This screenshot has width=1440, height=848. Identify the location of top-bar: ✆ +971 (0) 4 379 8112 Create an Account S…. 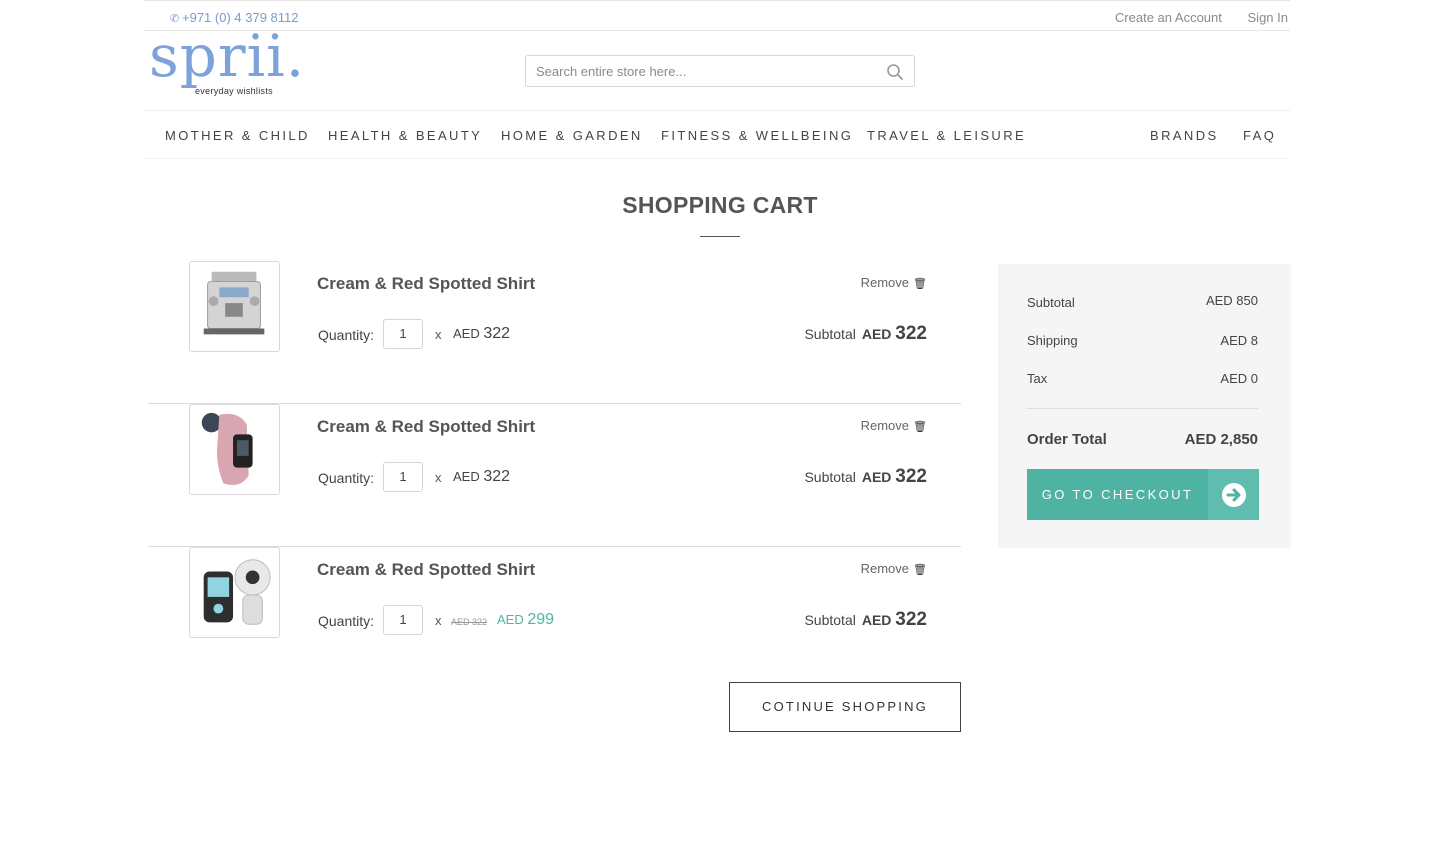
(717, 15).